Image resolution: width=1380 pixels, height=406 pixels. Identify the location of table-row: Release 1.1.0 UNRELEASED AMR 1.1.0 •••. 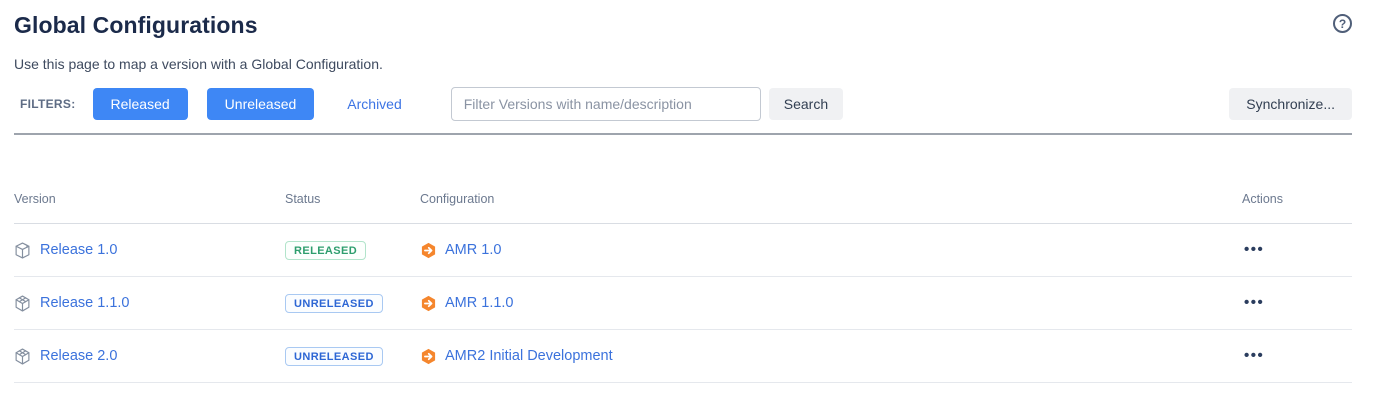
(683, 303).